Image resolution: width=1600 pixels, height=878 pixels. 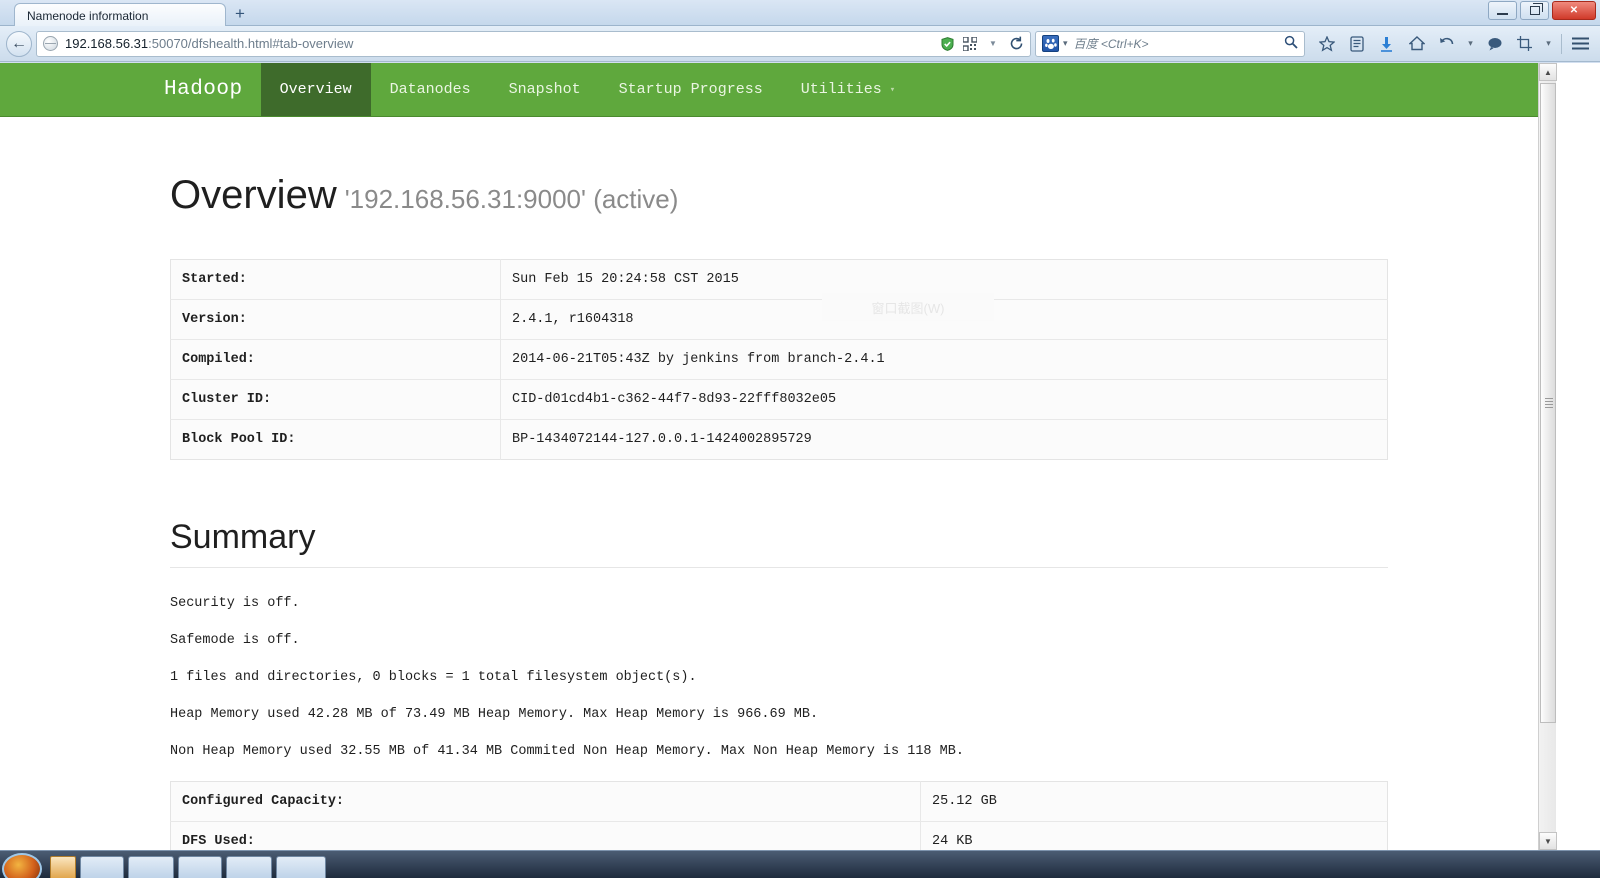 I want to click on row-value-version: 2.4.1, r1604318, so click(x=944, y=319).